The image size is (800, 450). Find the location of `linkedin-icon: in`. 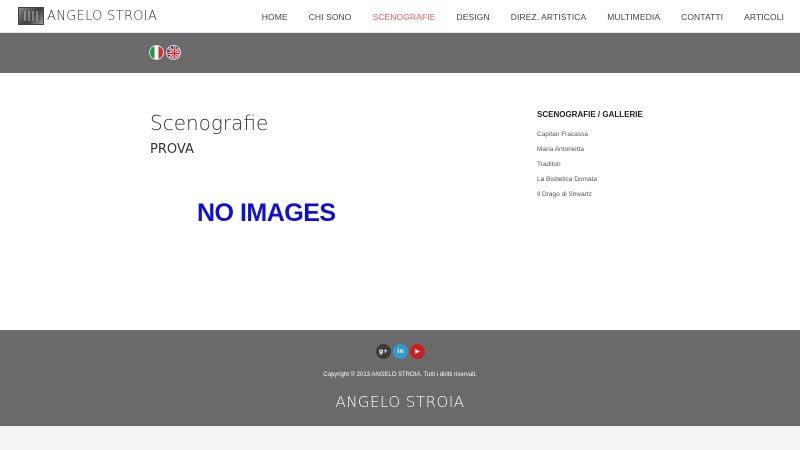

linkedin-icon: in is located at coordinates (400, 351).